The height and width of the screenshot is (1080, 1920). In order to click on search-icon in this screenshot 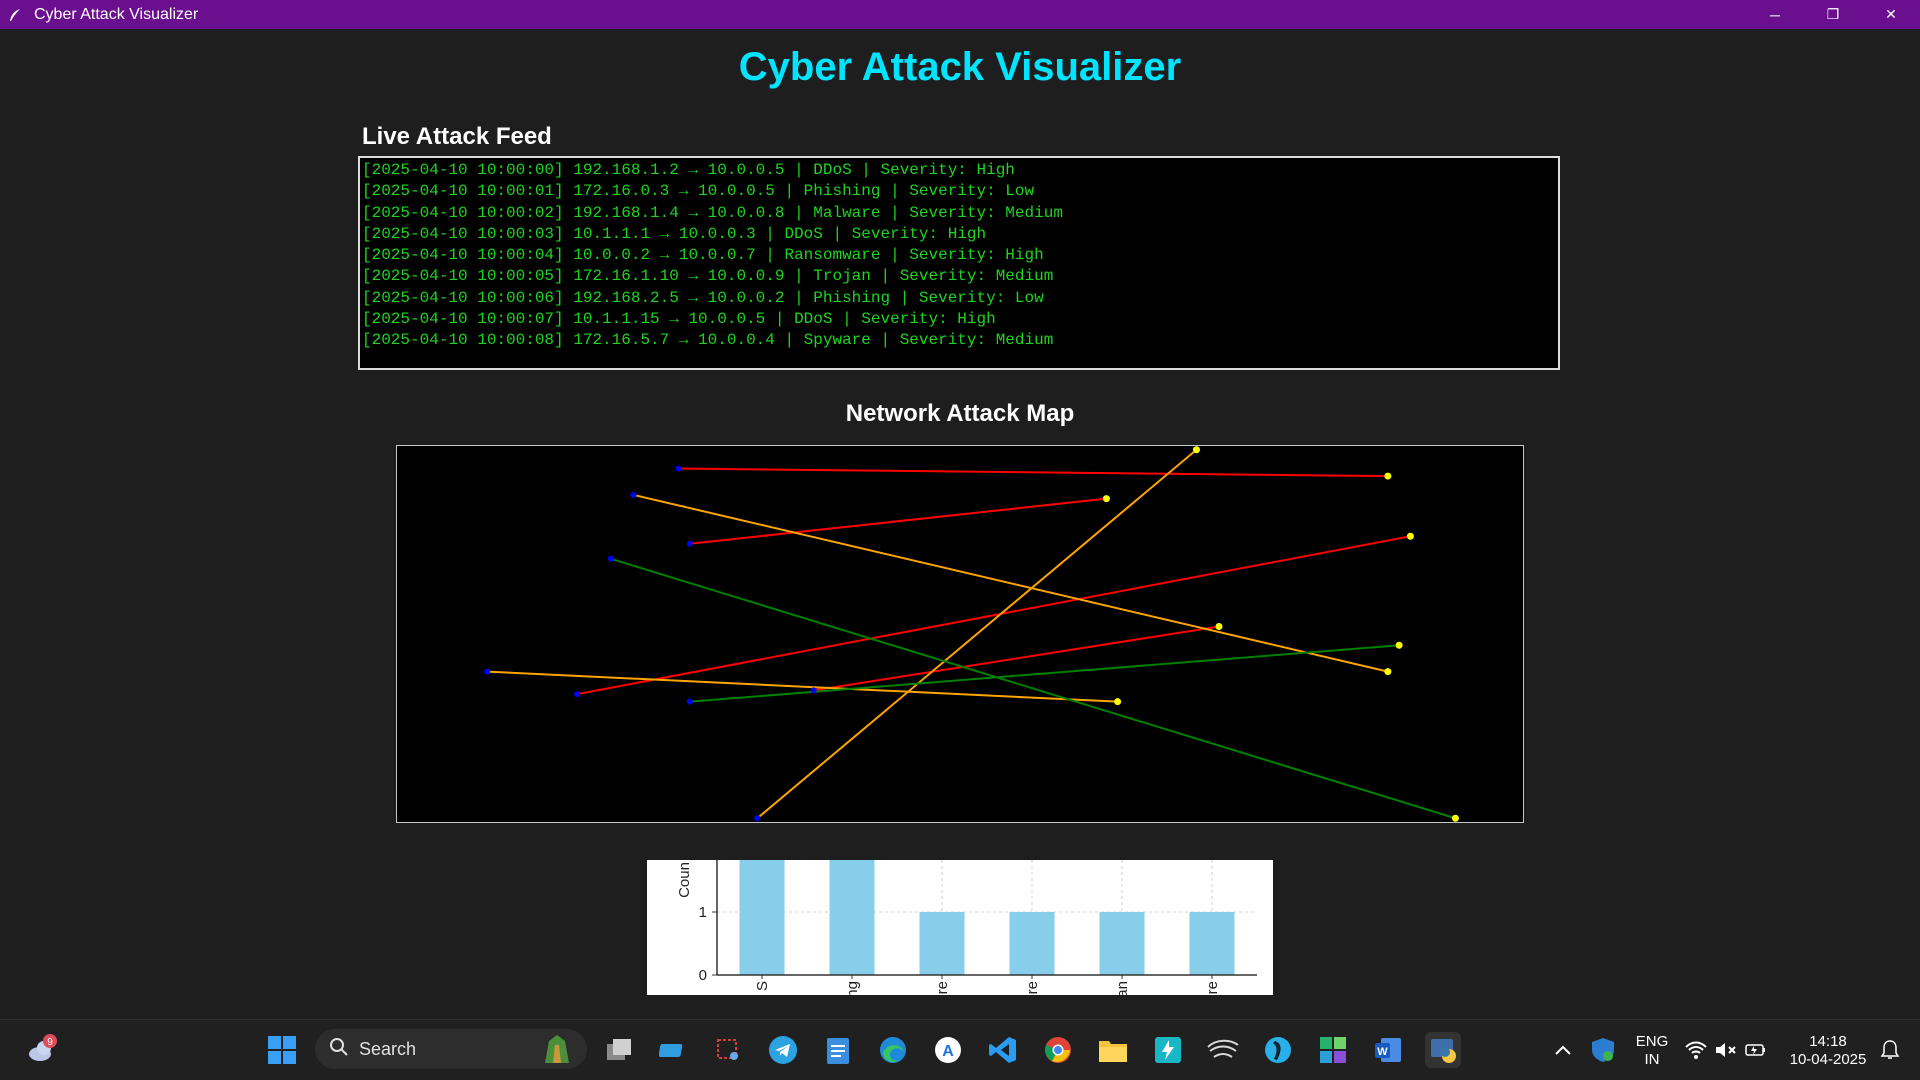, I will do `click(339, 1049)`.